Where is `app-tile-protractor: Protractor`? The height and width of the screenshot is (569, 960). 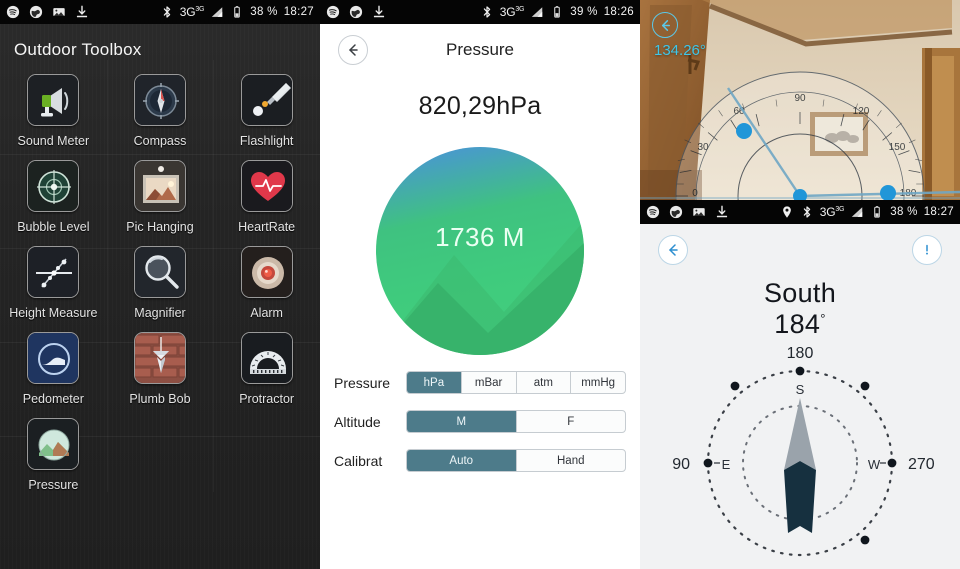
app-tile-protractor: Protractor is located at coordinates (266, 369).